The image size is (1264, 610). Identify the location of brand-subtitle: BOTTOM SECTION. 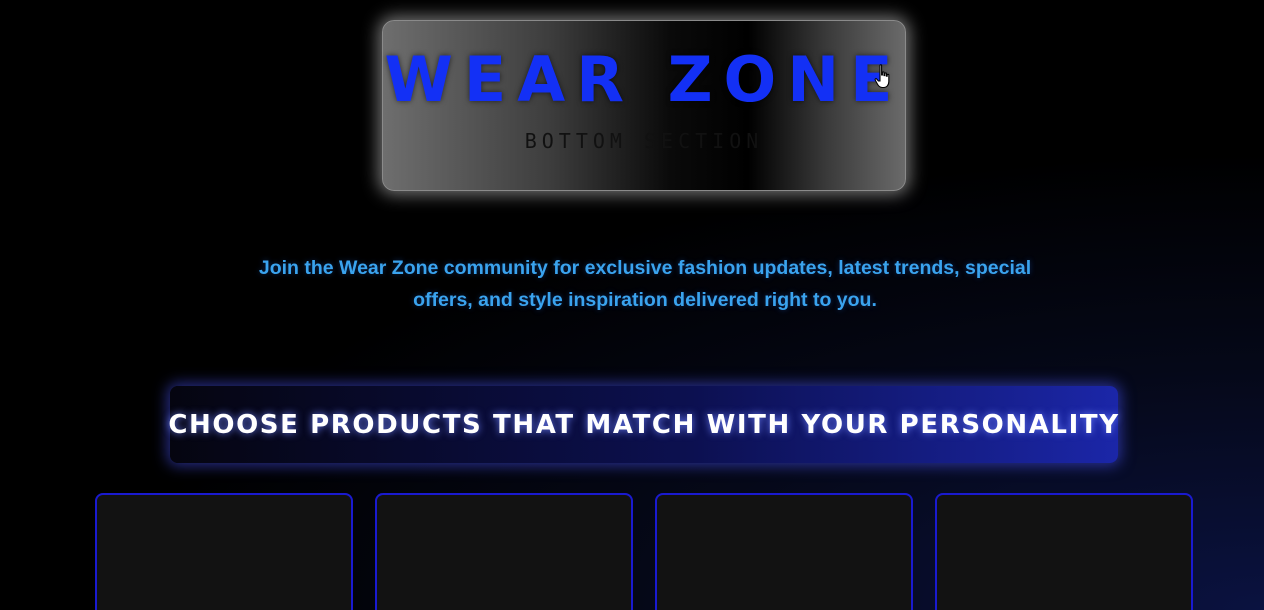
(644, 141).